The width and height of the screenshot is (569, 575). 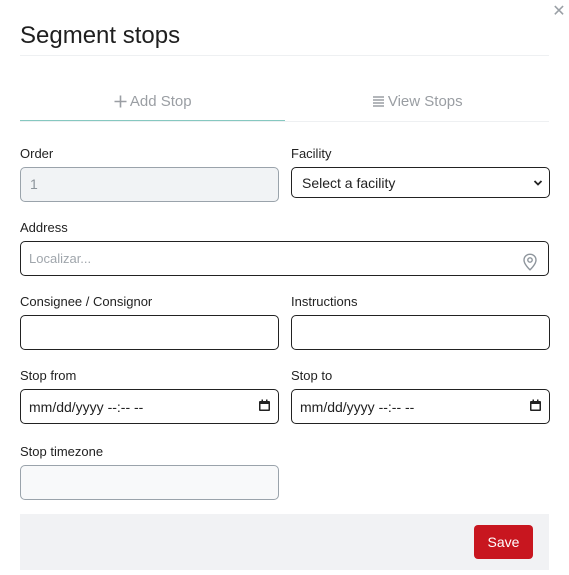 I want to click on tab-view-stops: View Stops, so click(x=417, y=103).